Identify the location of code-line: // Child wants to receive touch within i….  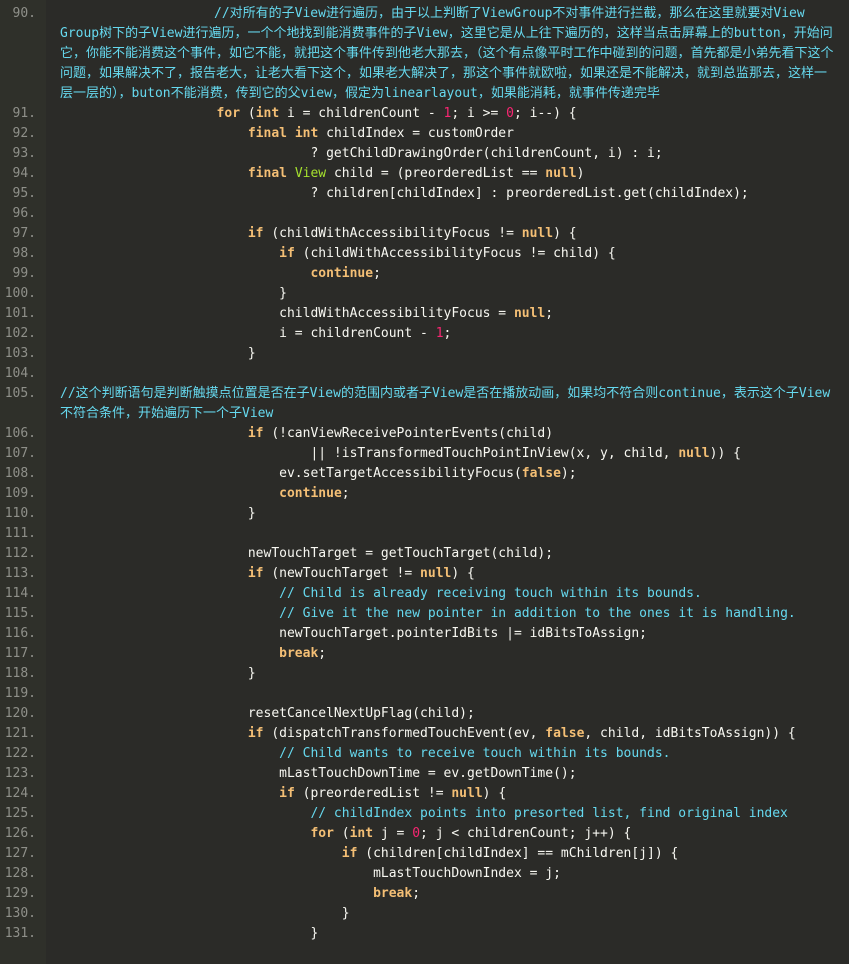
(454, 754).